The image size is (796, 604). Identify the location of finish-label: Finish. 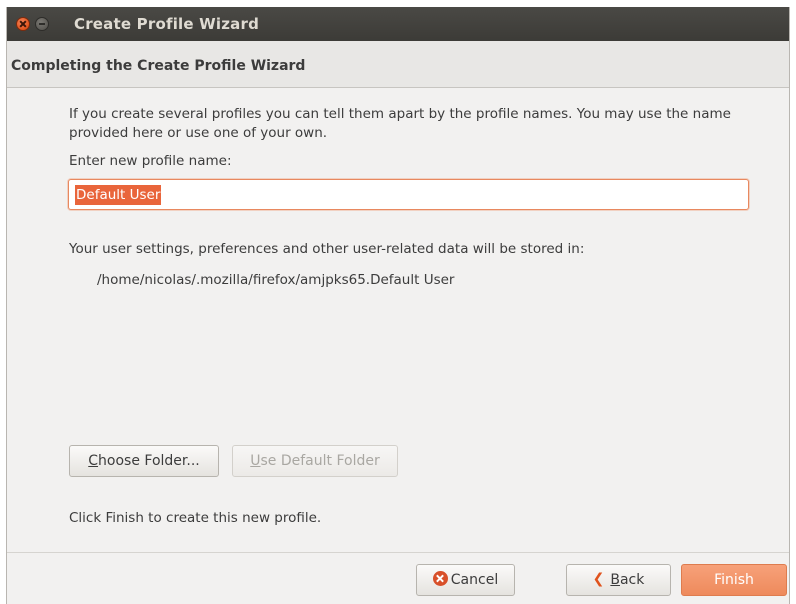
(734, 580).